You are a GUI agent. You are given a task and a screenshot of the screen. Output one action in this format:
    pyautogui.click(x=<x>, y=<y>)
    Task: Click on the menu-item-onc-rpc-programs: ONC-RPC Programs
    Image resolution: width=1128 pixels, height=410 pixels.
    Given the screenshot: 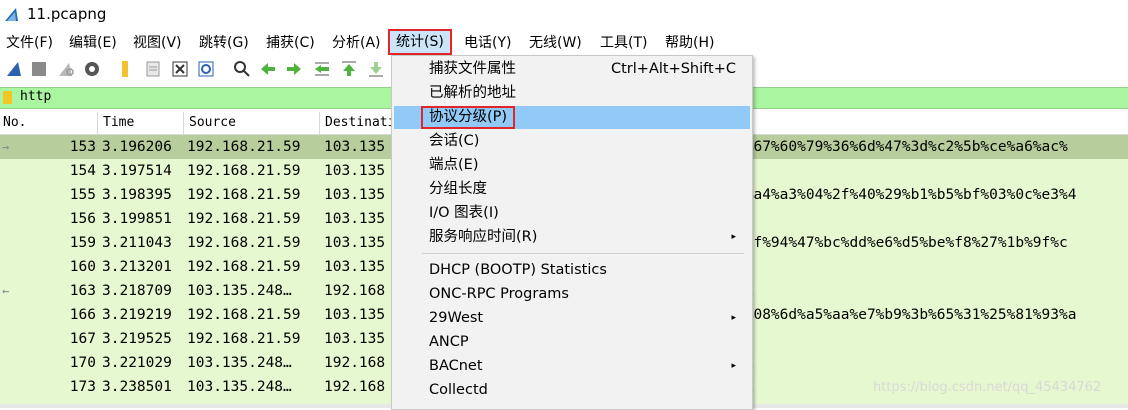 What is the action you would take?
    pyautogui.click(x=572, y=294)
    